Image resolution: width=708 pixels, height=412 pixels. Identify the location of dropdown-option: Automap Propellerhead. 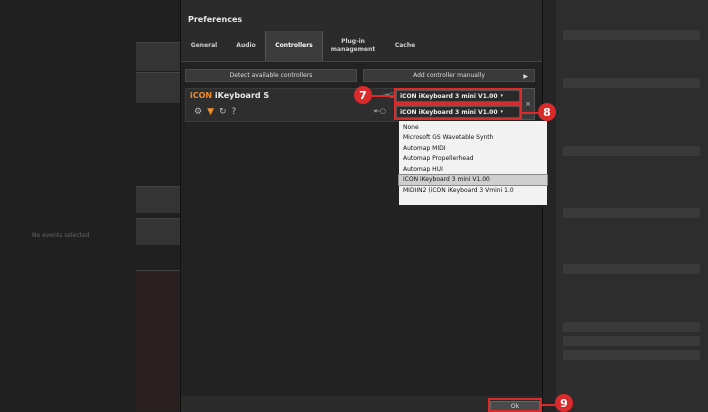
(473, 159).